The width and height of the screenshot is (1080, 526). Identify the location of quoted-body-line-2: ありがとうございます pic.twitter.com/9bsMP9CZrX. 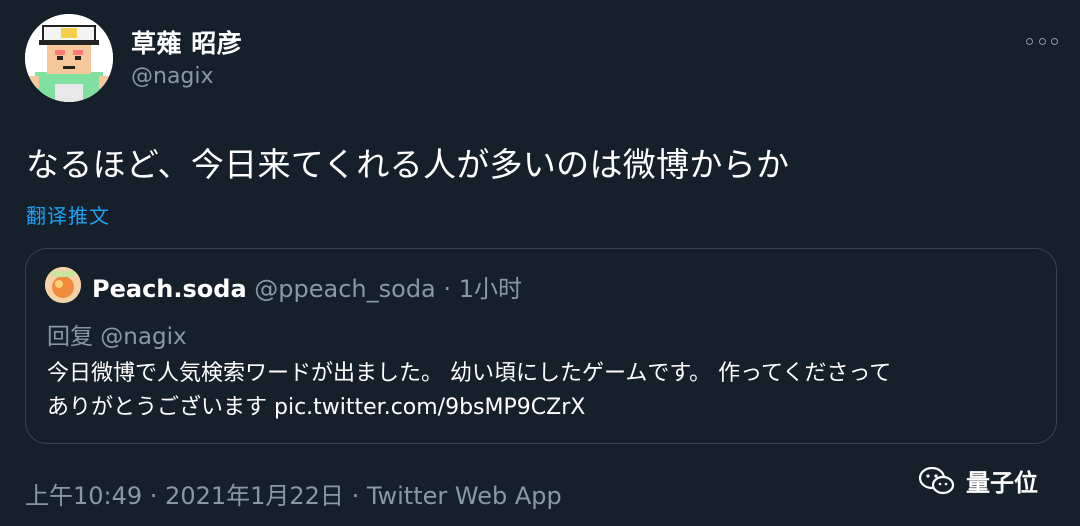
(316, 407).